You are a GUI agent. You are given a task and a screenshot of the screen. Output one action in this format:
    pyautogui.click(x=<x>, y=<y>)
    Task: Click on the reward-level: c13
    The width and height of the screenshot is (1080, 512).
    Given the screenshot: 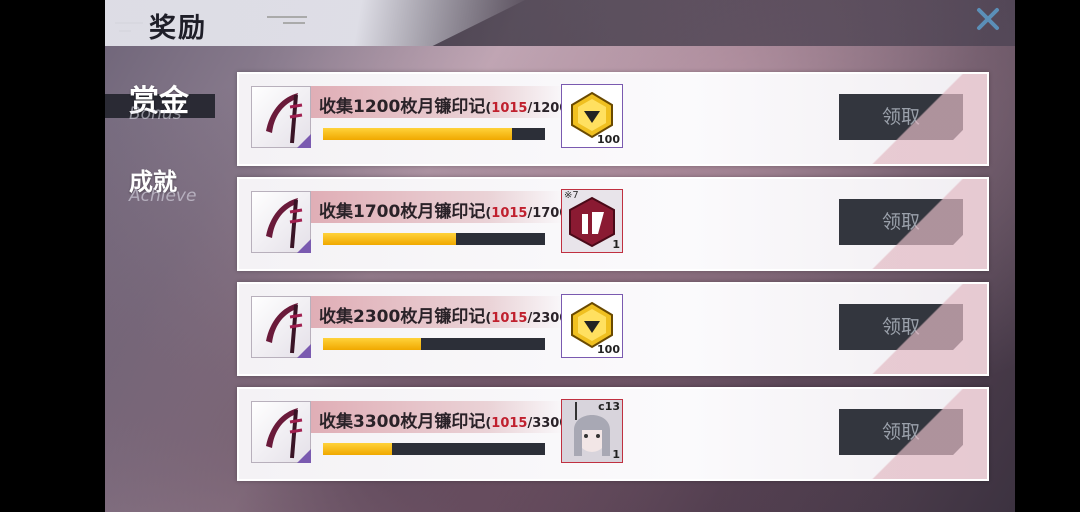 What is the action you would take?
    pyautogui.click(x=609, y=406)
    